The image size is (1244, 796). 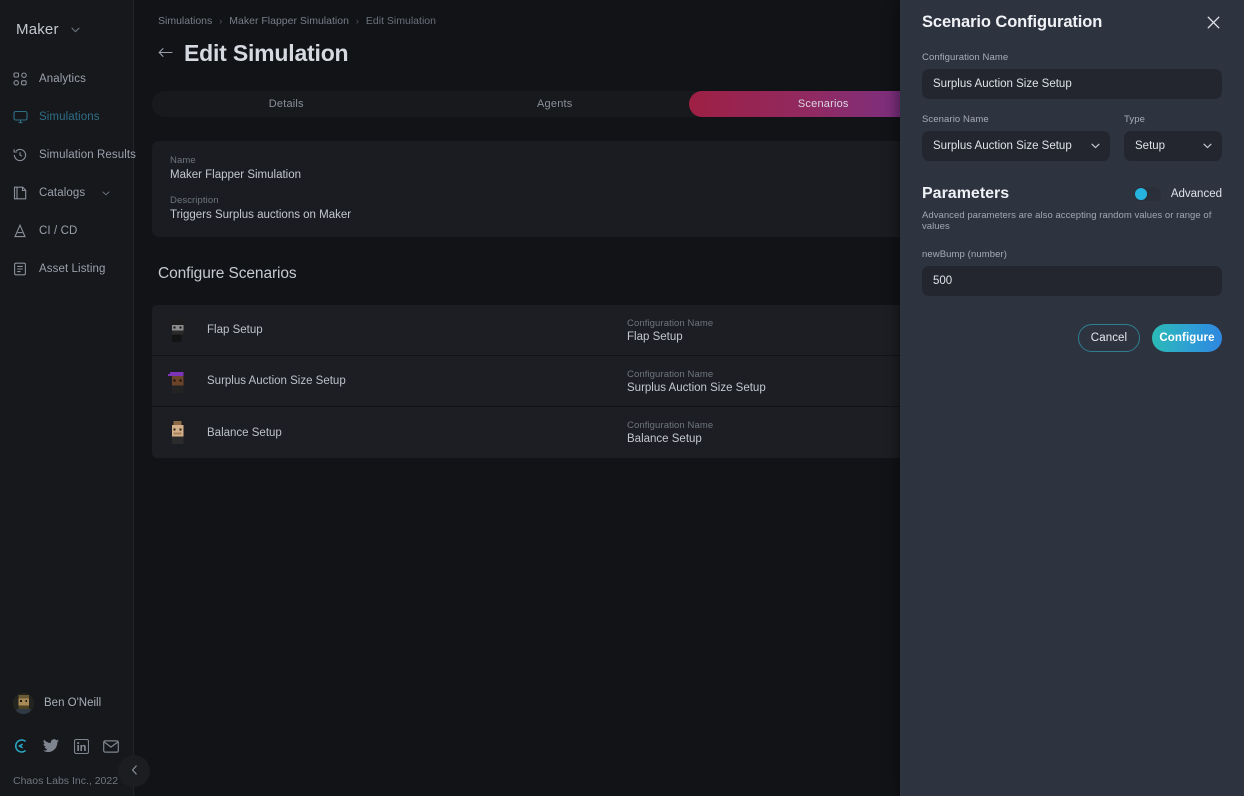 What do you see at coordinates (1140, 194) in the screenshot?
I see `toggle-knob` at bounding box center [1140, 194].